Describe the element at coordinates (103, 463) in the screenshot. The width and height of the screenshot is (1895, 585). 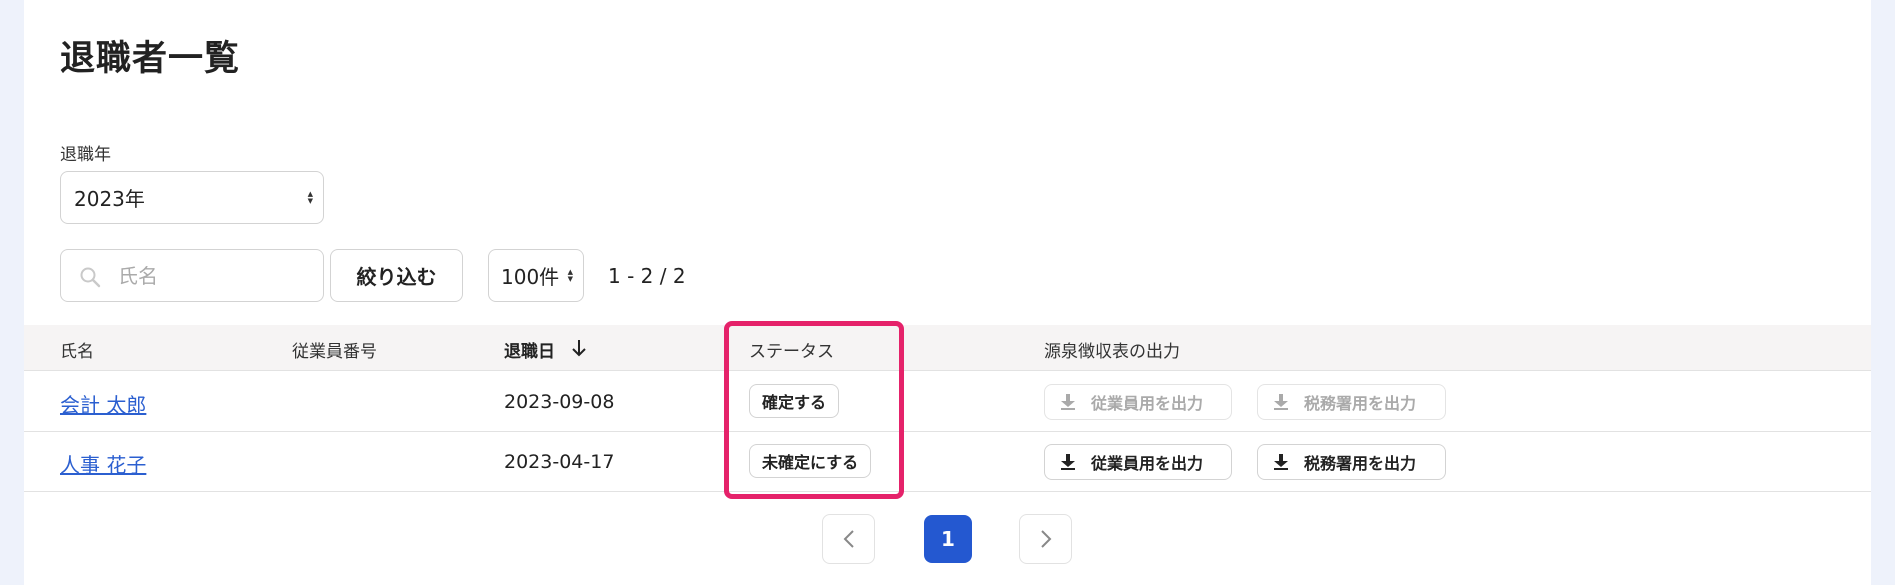
I see `employee-name-link: 人事 花子` at that location.